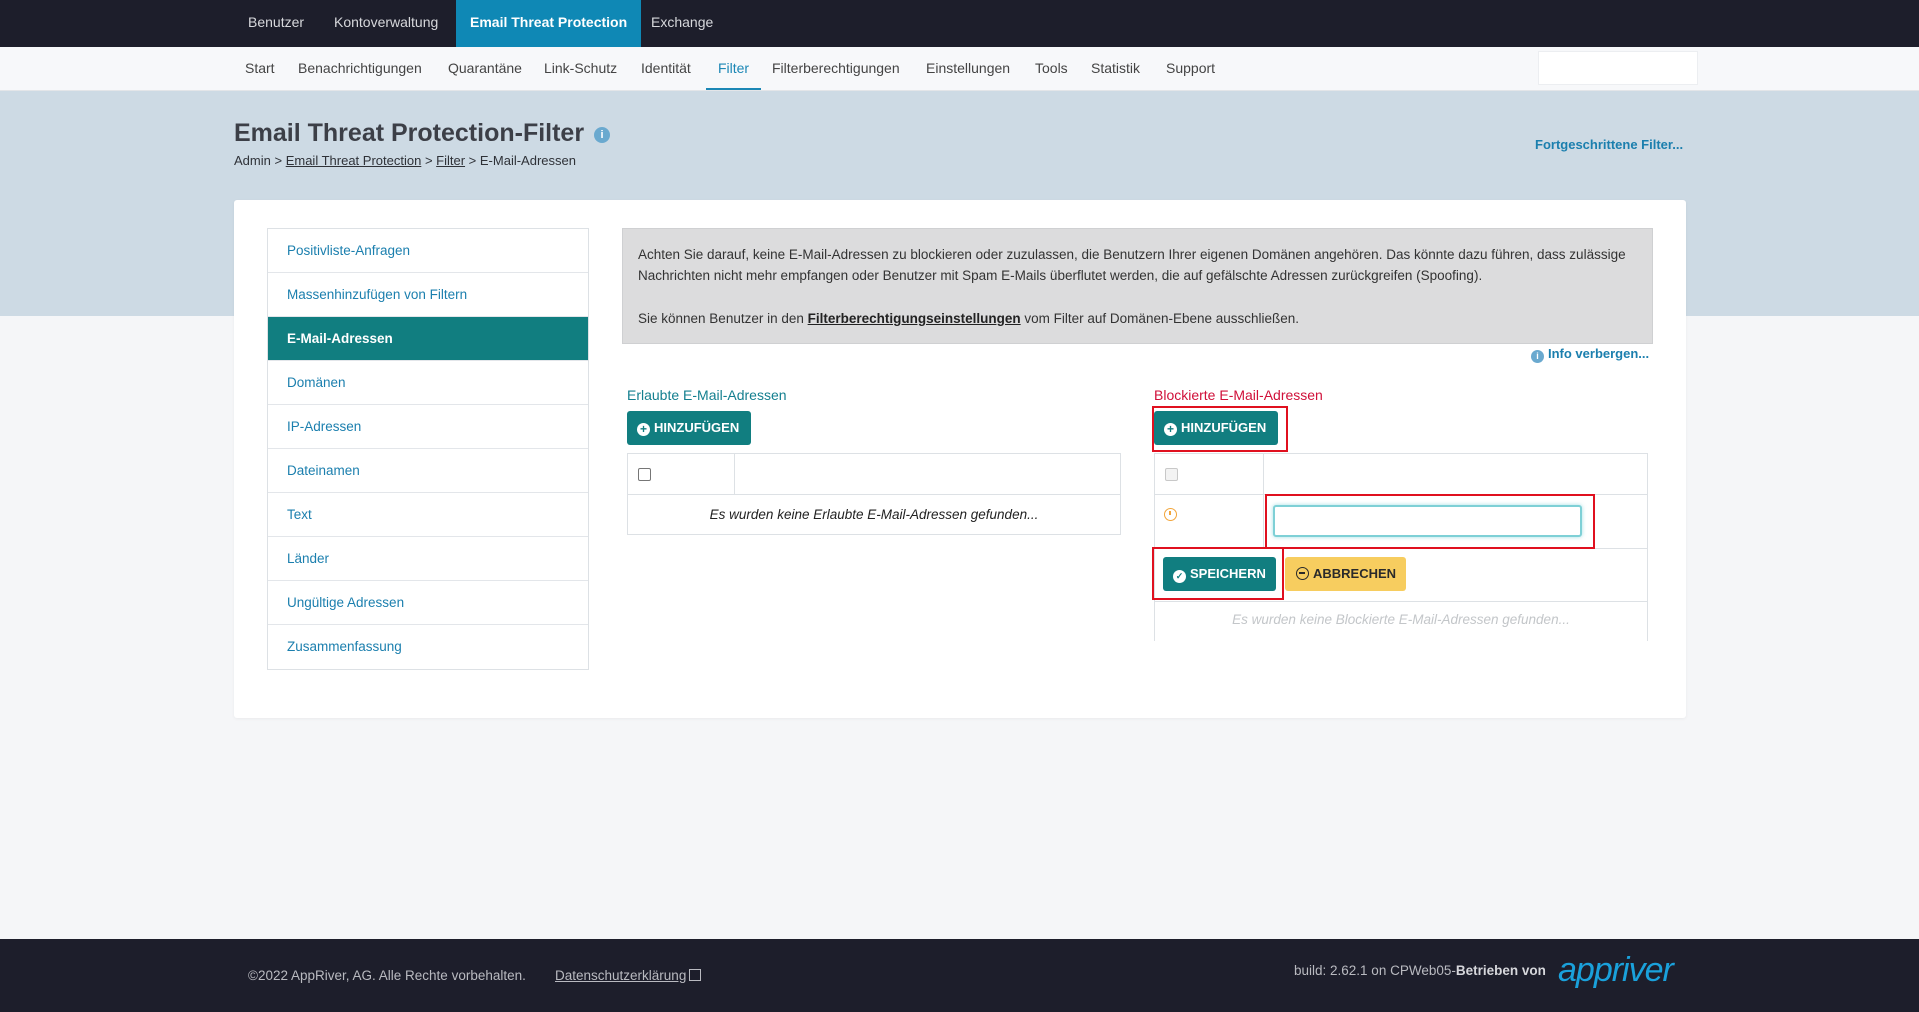 Image resolution: width=1919 pixels, height=1012 pixels. What do you see at coordinates (723, 318) in the screenshot?
I see `notice-text-before: Sie können Benutzer in den` at bounding box center [723, 318].